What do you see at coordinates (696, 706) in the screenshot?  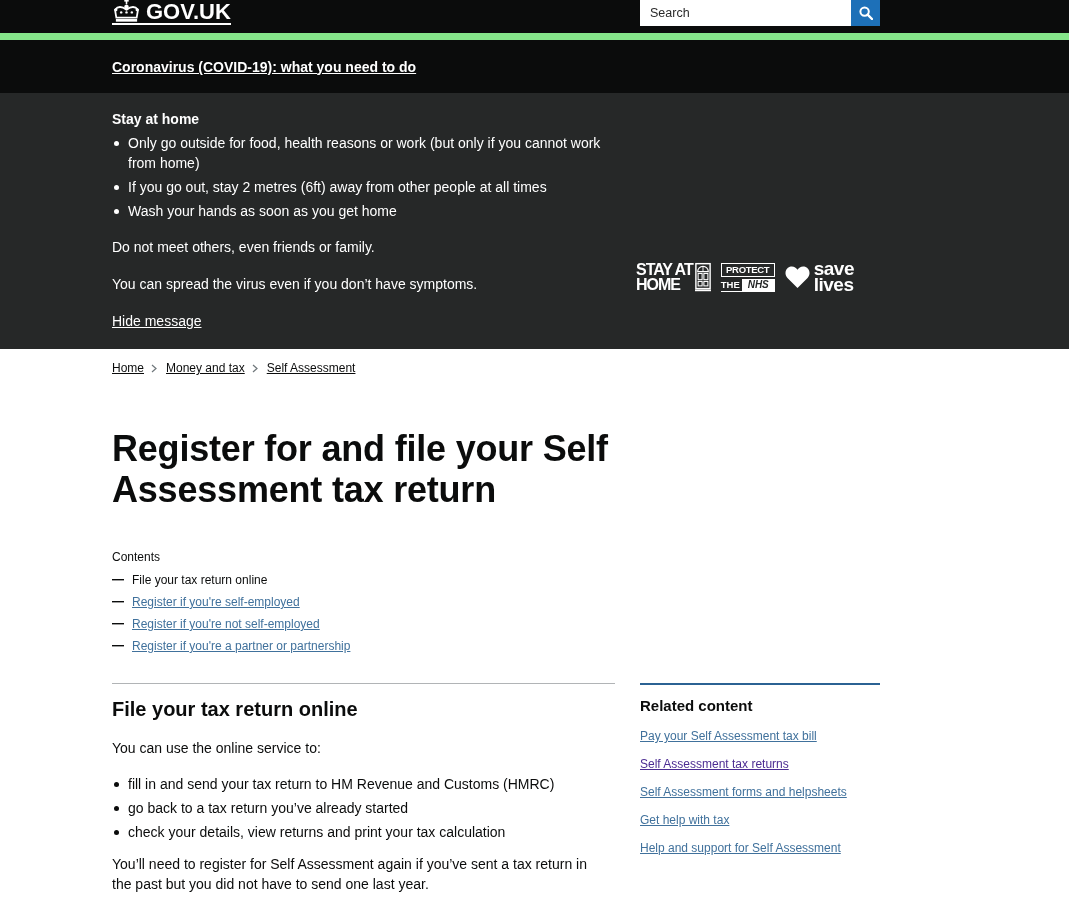 I see `related-heading: Related content` at bounding box center [696, 706].